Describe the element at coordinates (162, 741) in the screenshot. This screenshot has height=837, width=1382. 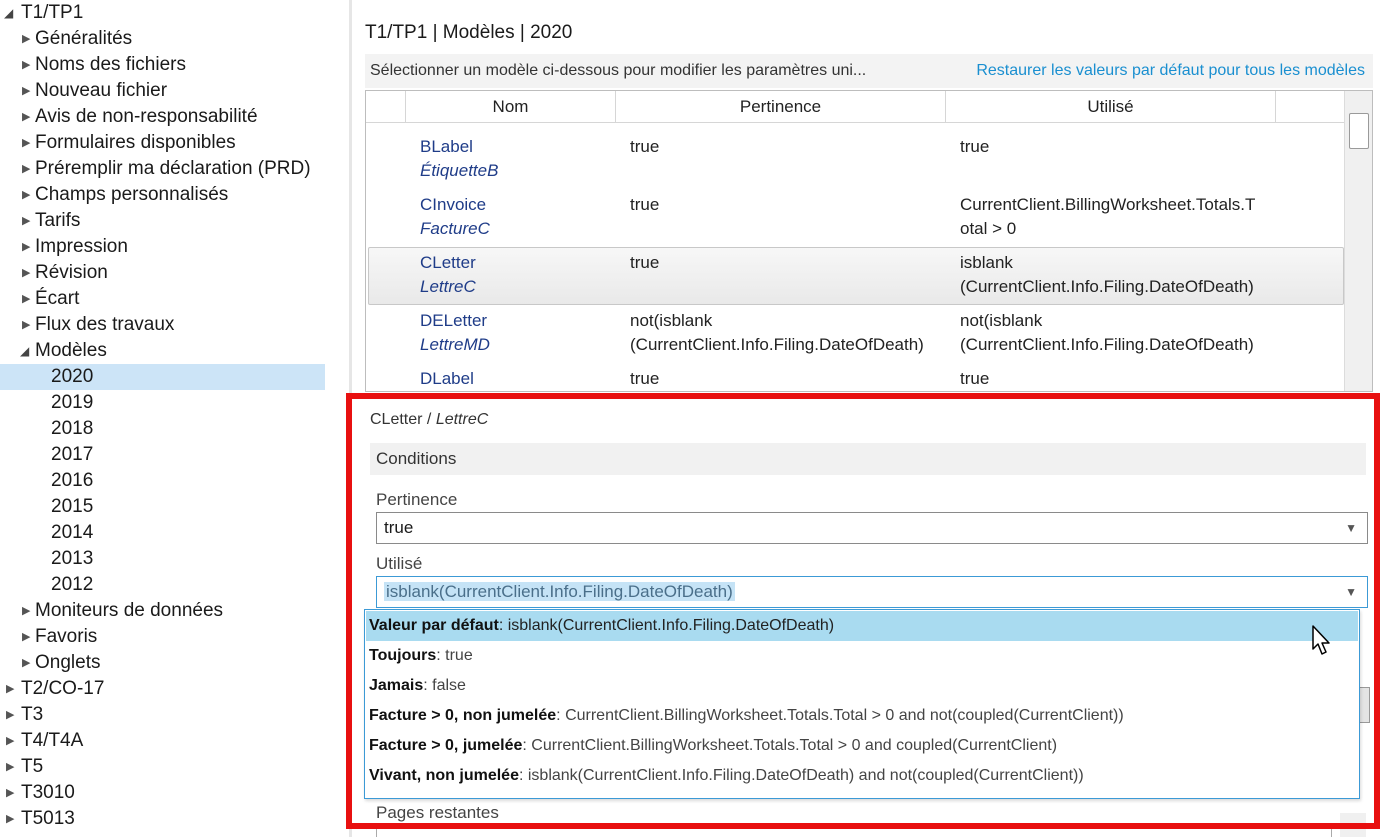
I see `tree-item: T4/T4A` at that location.